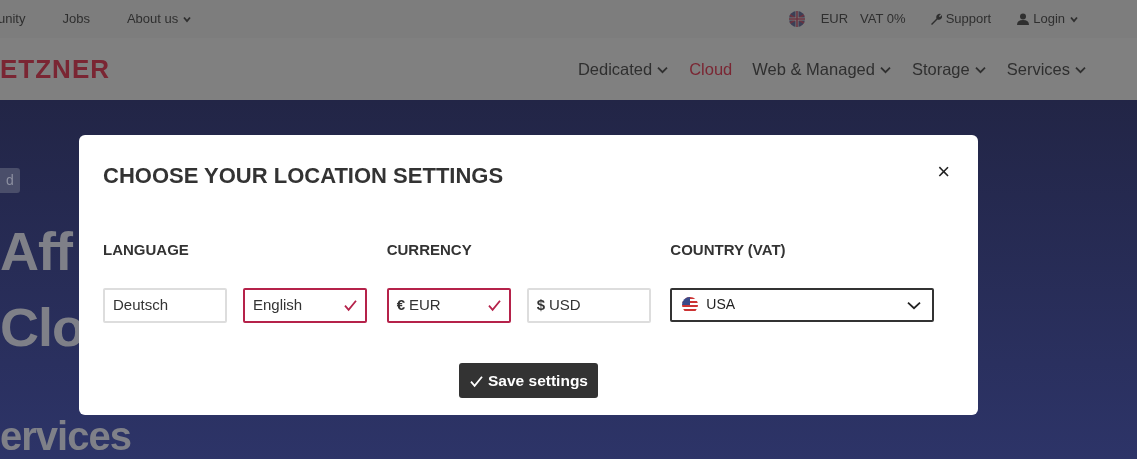 This screenshot has width=1137, height=459. Describe the element at coordinates (883, 19) in the screenshot. I see `vat-label: VAT 0%` at that location.